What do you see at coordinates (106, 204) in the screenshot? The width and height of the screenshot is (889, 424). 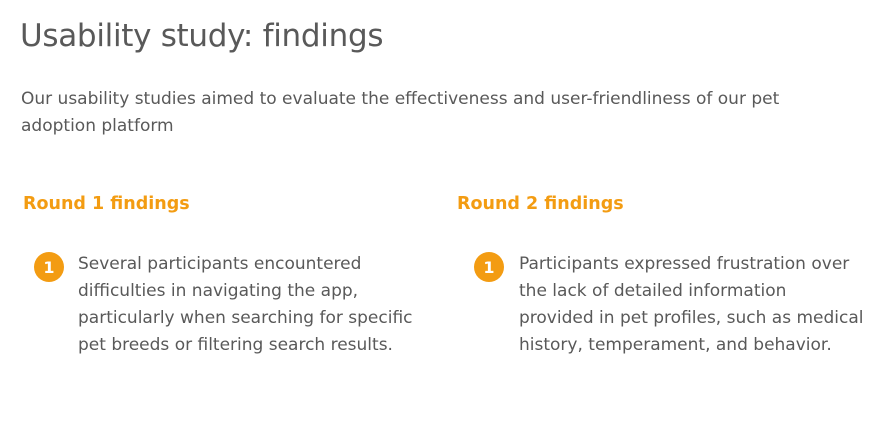 I see `round-1-heading: Round 1 findings` at bounding box center [106, 204].